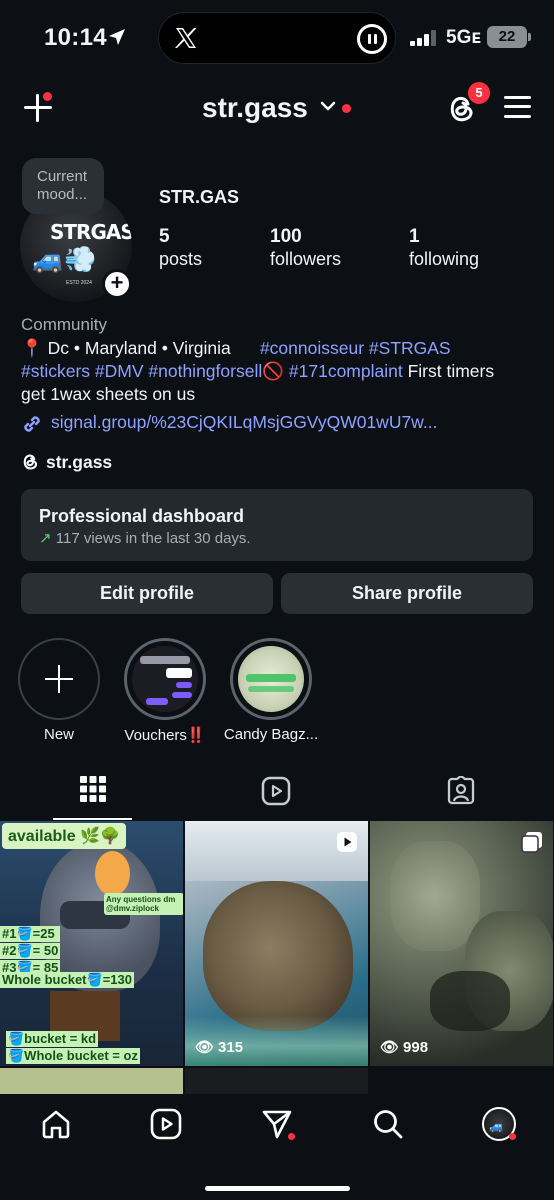 The height and width of the screenshot is (1200, 554). Describe the element at coordinates (328, 106) in the screenshot. I see `chevron-down-icon` at that location.